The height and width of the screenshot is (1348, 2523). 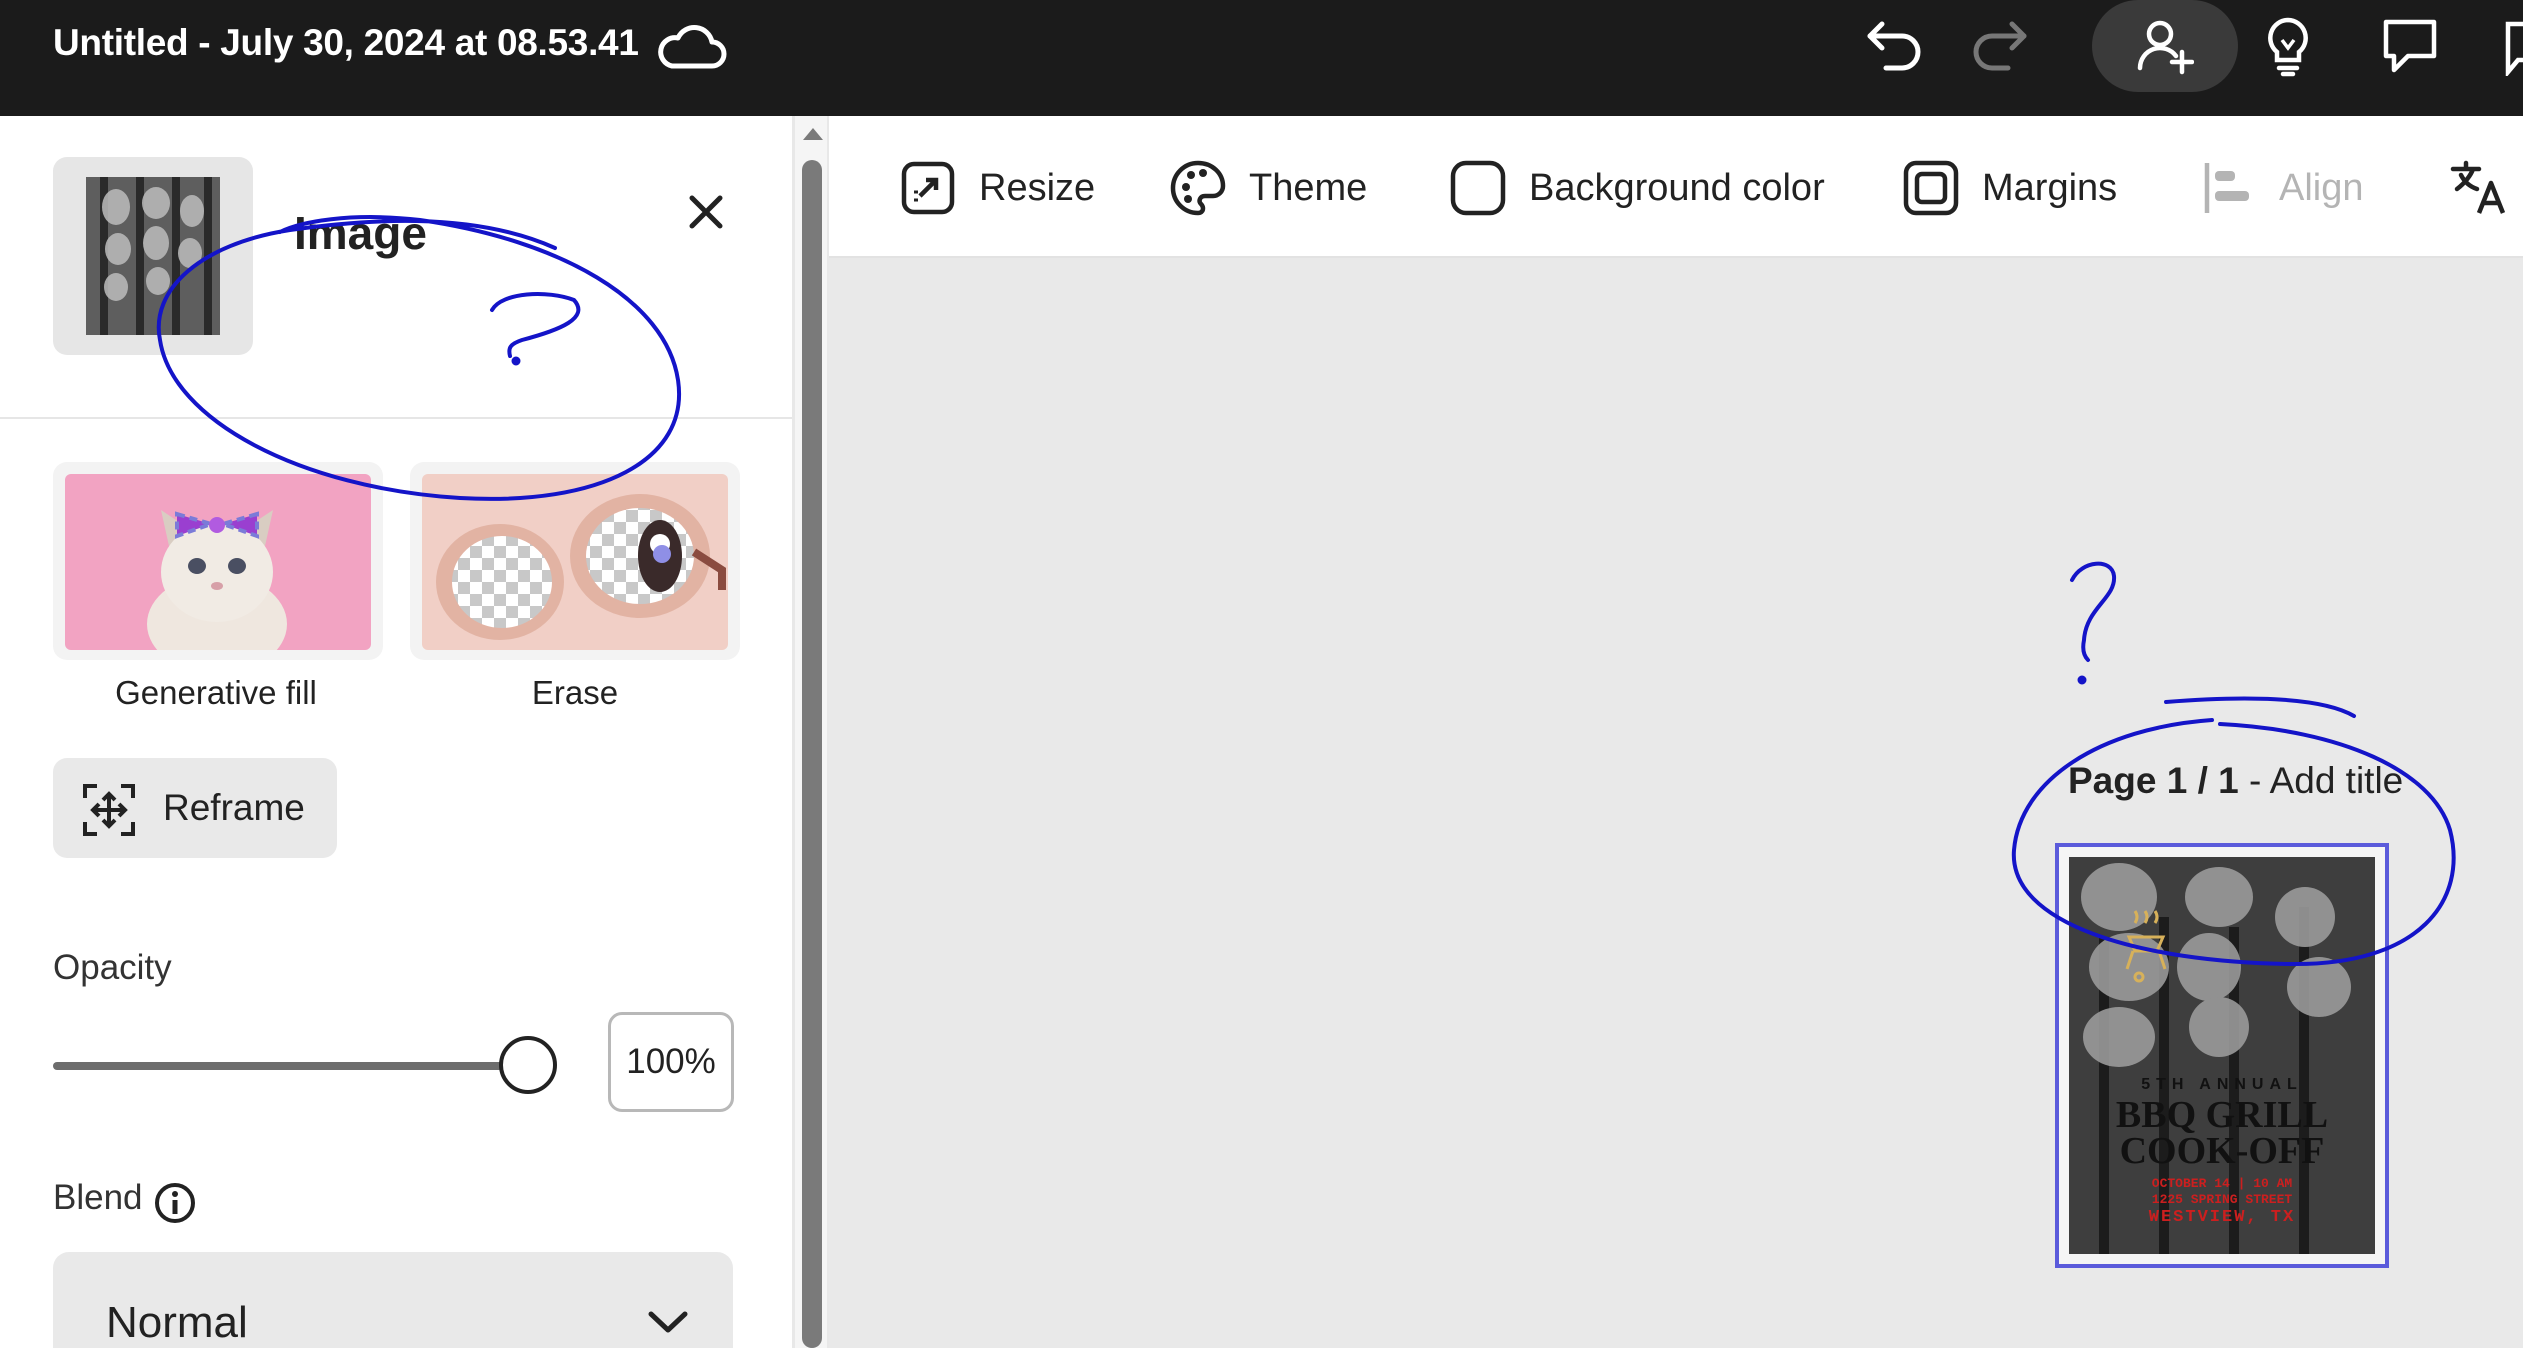 What do you see at coordinates (177, 1322) in the screenshot?
I see `blend-mode-value: Normal` at bounding box center [177, 1322].